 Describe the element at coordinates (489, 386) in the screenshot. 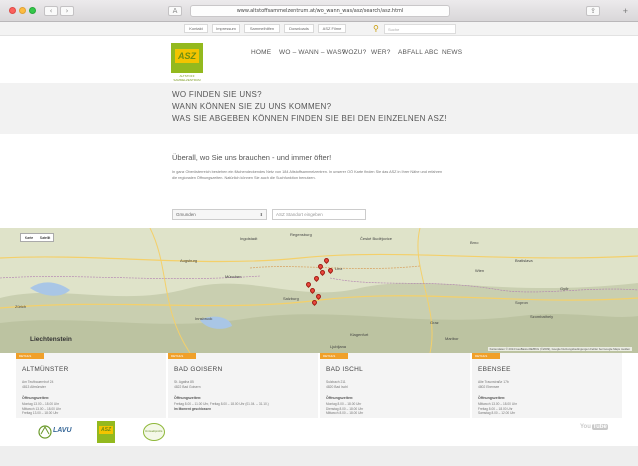

I see `address-line: 4802 Ebensee` at that location.